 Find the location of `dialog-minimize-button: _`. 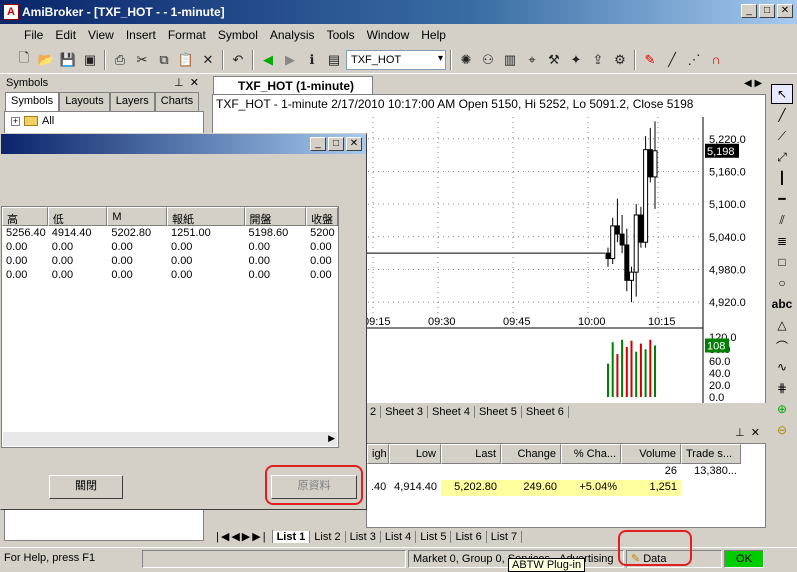

dialog-minimize-button: _ is located at coordinates (318, 144).